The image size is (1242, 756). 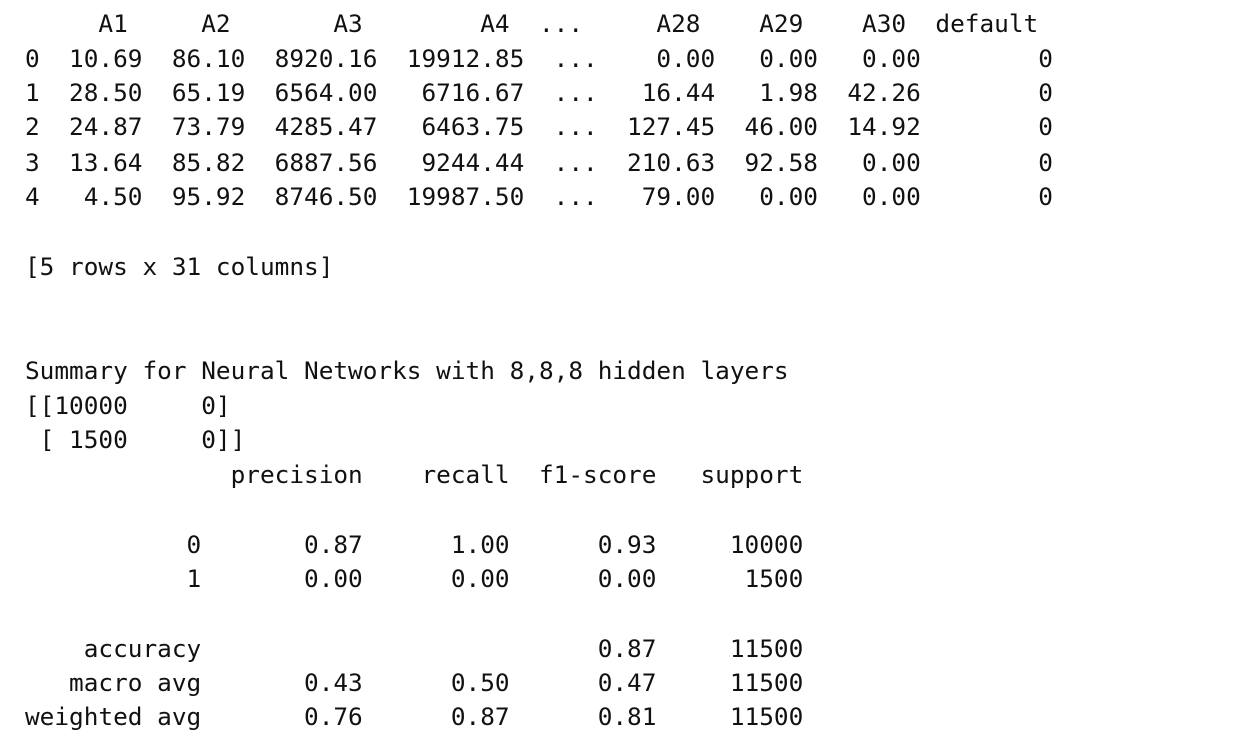 I want to click on classification-report-row: 0 0.87 1.00 0.93 10000, so click(x=414, y=544).